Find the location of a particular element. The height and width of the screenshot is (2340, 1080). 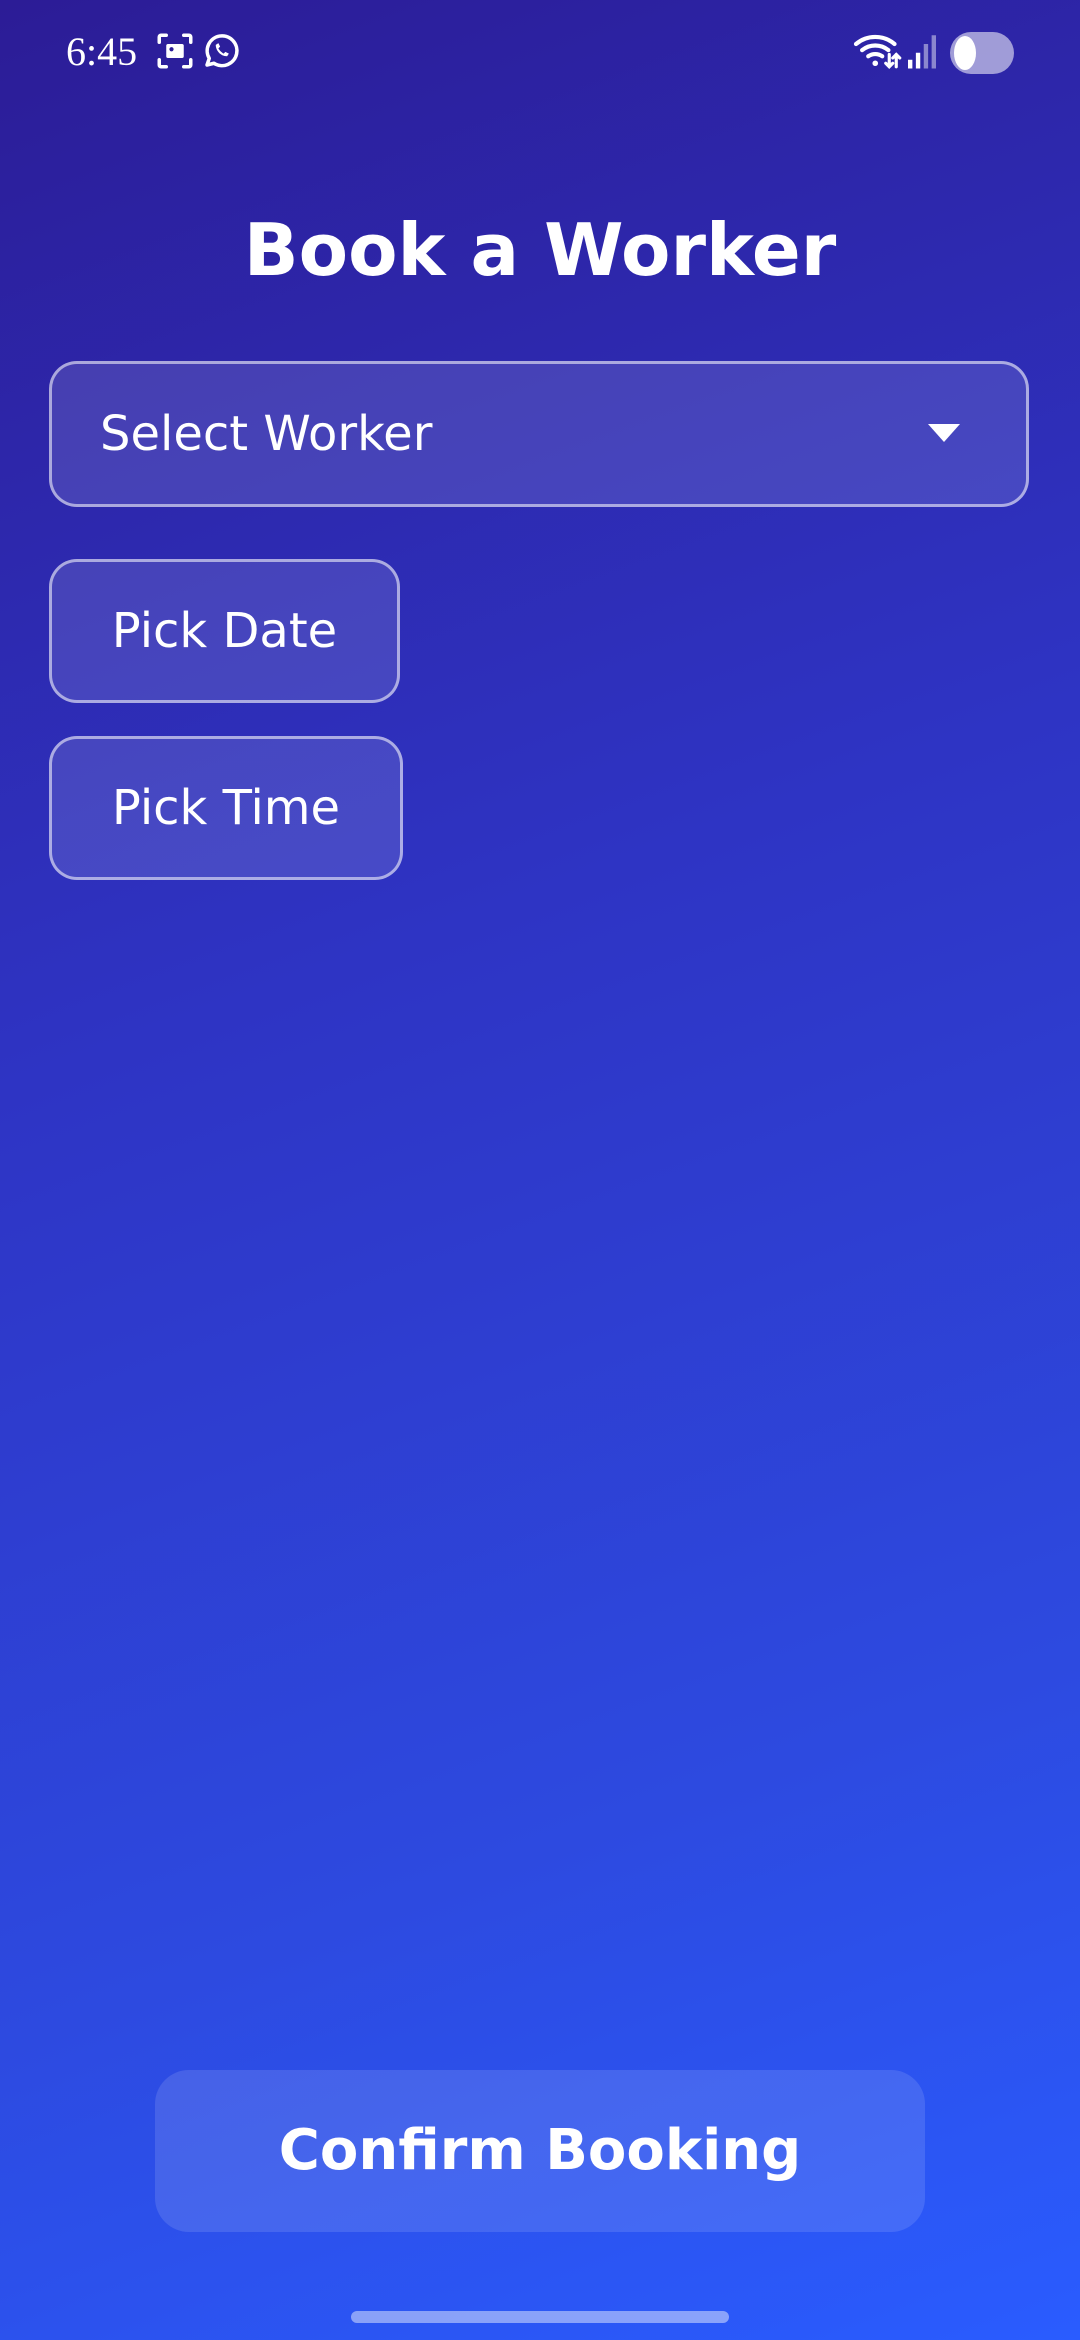

caret-down-icon is located at coordinates (944, 433).